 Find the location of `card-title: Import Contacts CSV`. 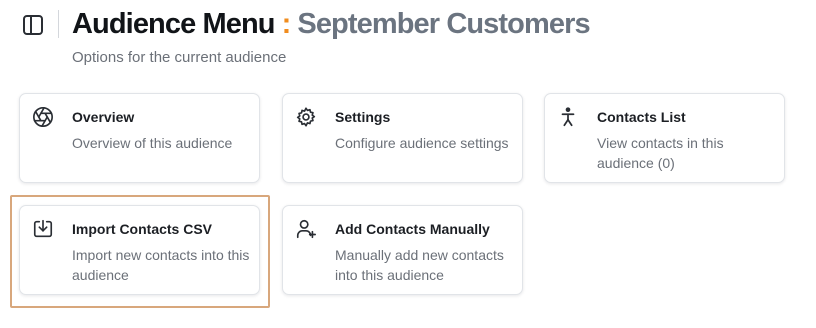

card-title: Import Contacts CSV is located at coordinates (142, 229).